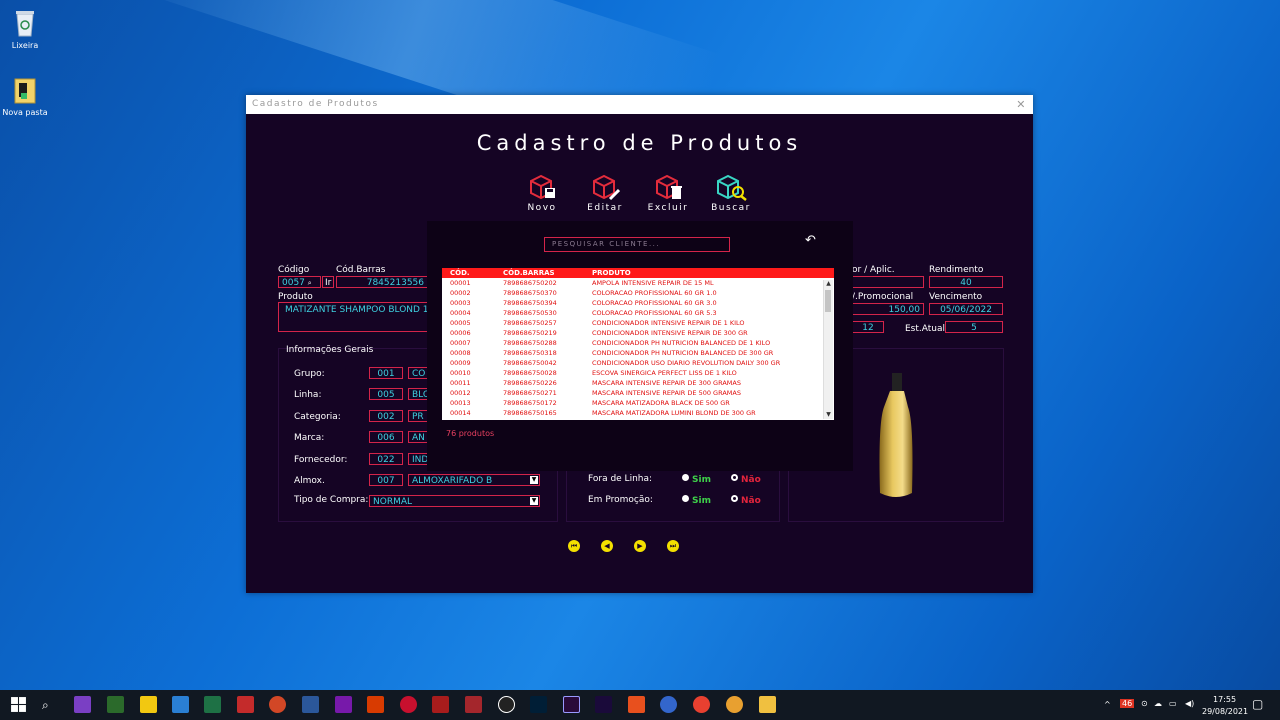 The image size is (1280, 720). What do you see at coordinates (639, 104) in the screenshot?
I see `window-titlebar: Cadastro de Produtos ✕` at bounding box center [639, 104].